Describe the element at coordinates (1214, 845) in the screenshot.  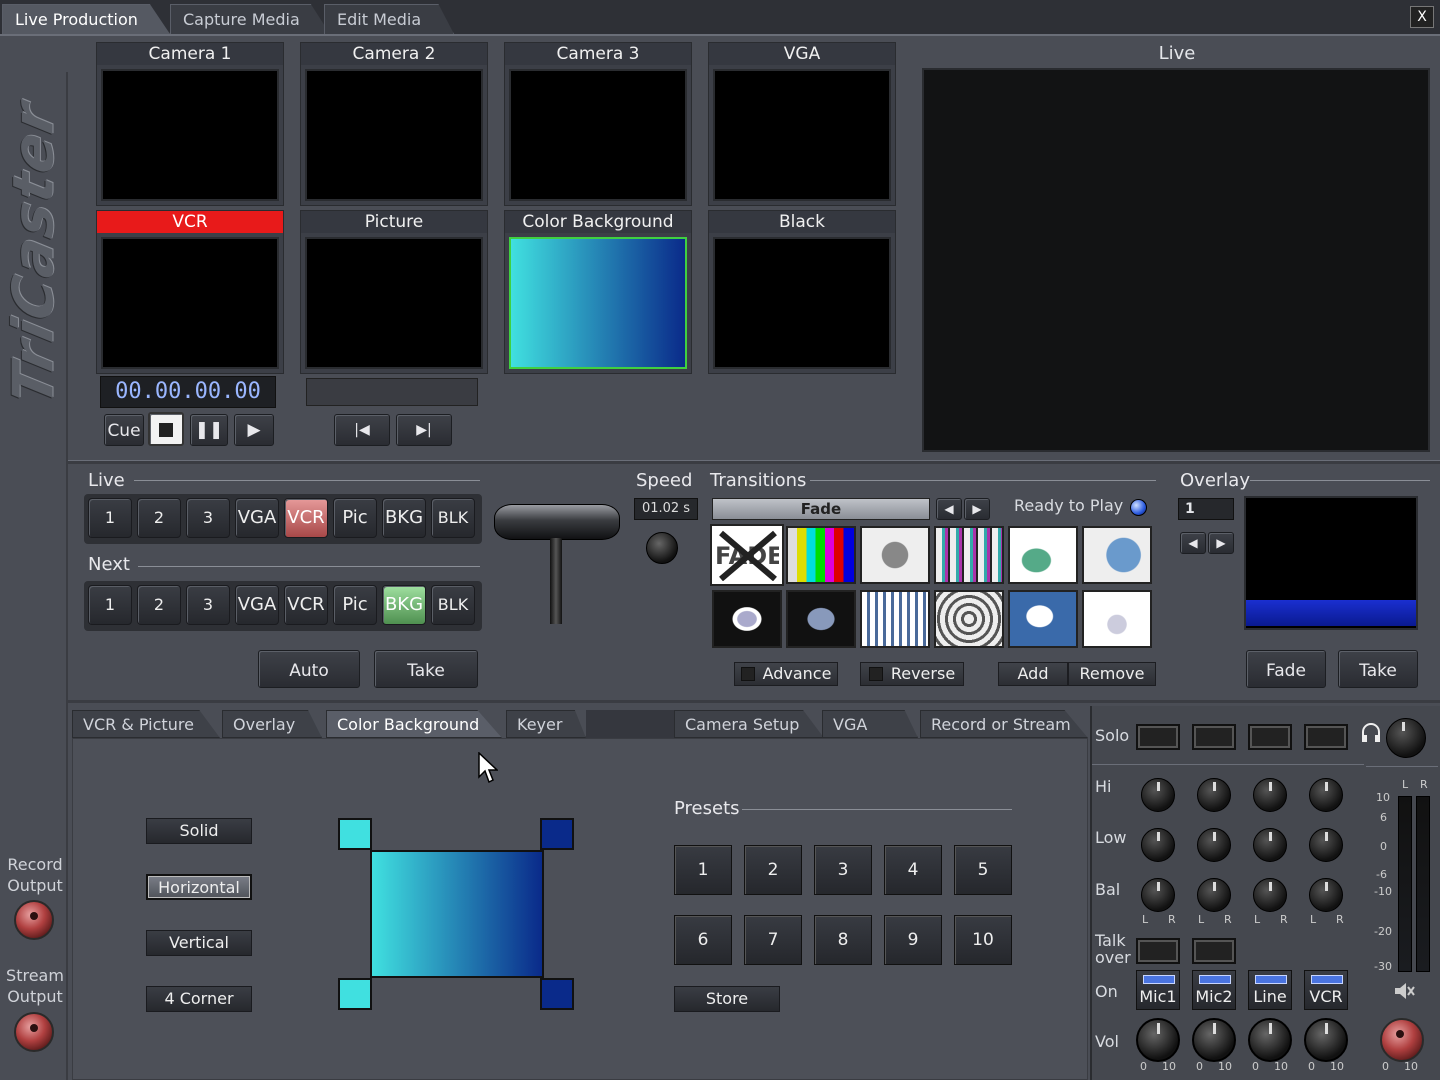
I see `low-knob-mic2` at that location.